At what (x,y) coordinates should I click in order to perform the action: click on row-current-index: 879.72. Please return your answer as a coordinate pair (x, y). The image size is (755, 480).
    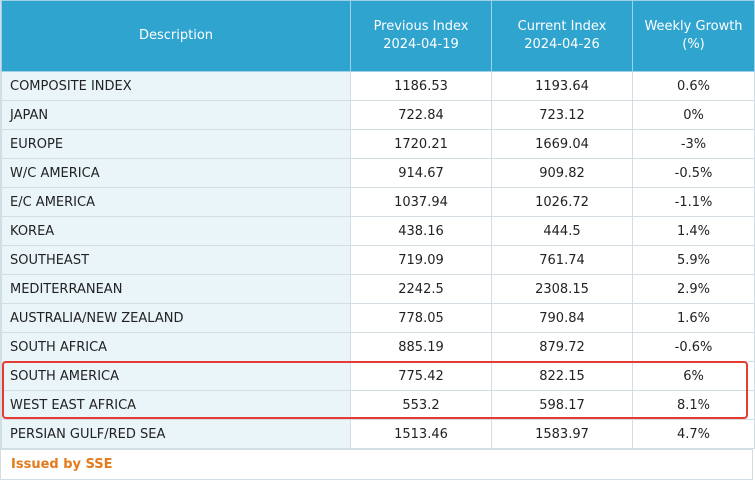
    Looking at the image, I should click on (562, 347).